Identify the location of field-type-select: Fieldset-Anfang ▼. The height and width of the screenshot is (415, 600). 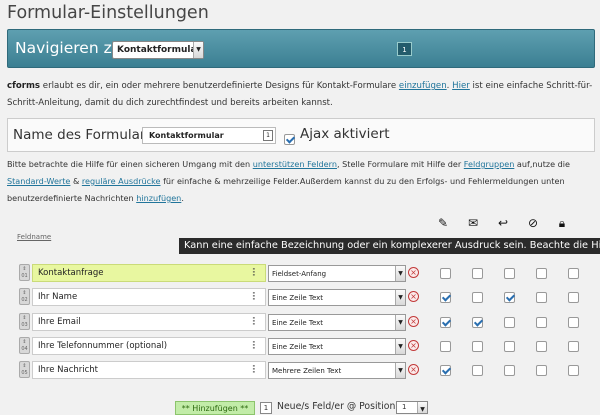
(337, 273).